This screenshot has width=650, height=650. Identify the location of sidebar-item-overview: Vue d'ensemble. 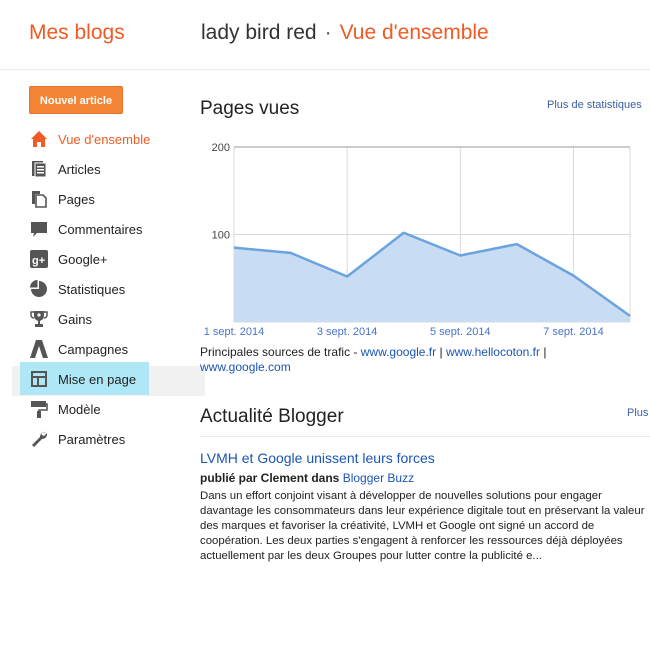
(105, 139).